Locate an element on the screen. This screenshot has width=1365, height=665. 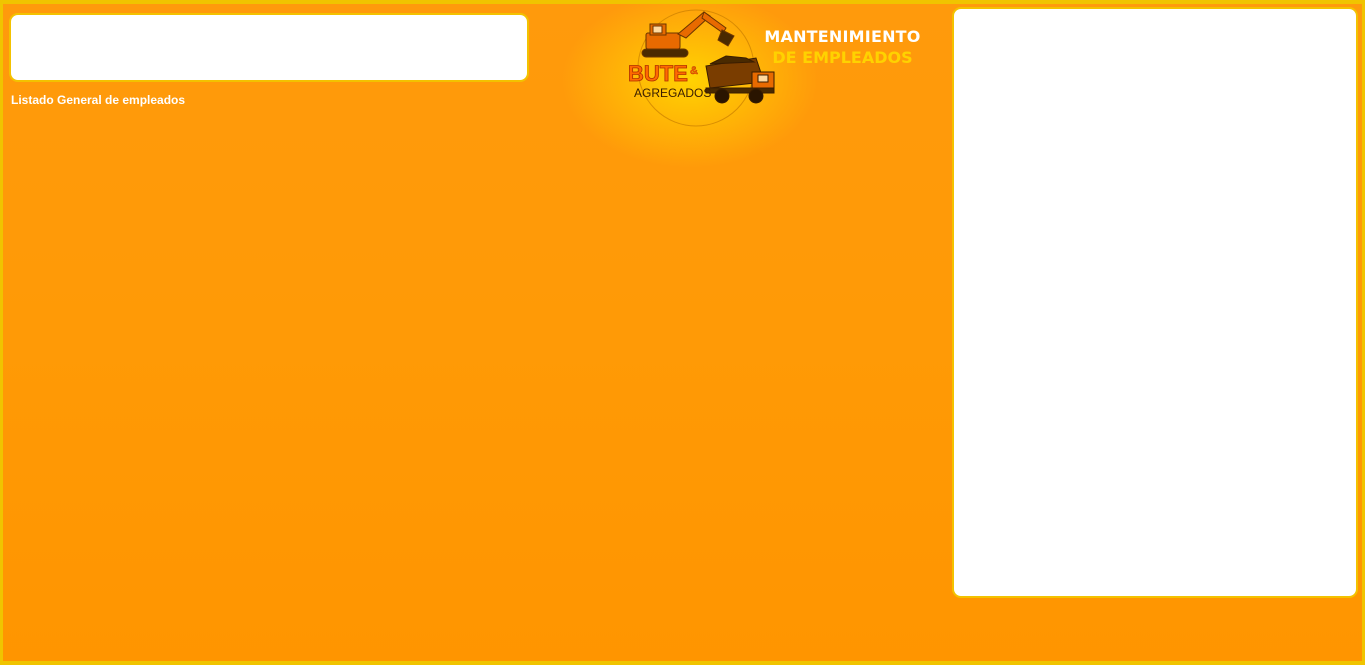
excavator-icon is located at coordinates (688, 34).